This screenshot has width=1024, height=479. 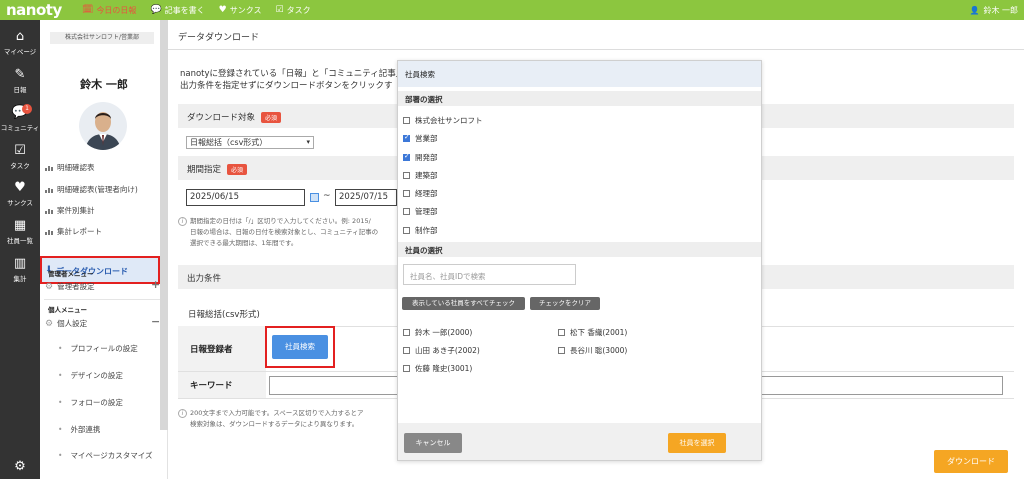 I want to click on date-to-input: 2025/07/15, so click(x=366, y=197).